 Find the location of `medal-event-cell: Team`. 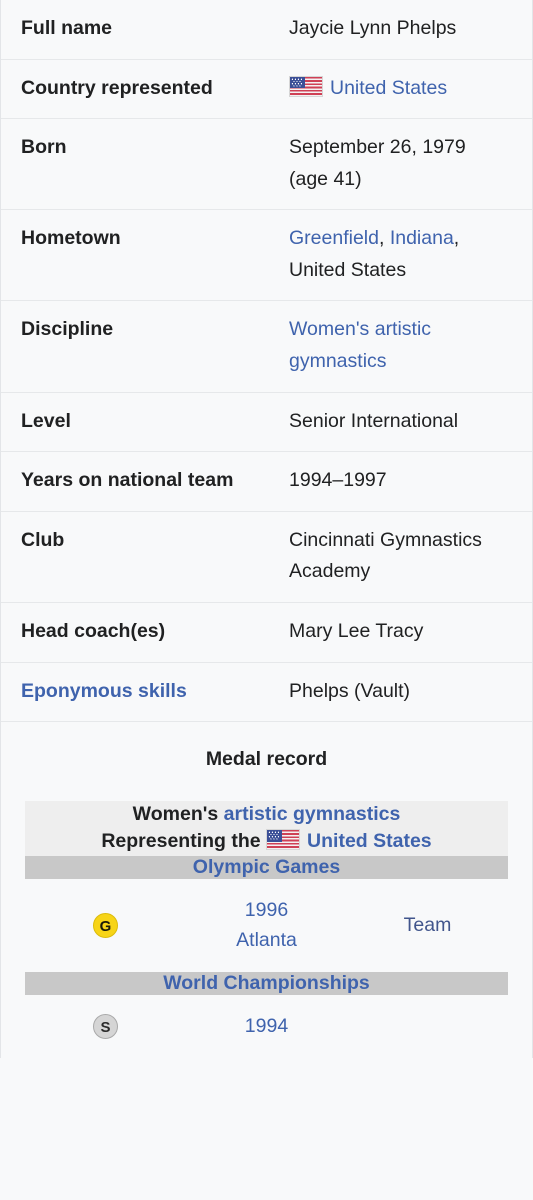

medal-event-cell: Team is located at coordinates (427, 925).